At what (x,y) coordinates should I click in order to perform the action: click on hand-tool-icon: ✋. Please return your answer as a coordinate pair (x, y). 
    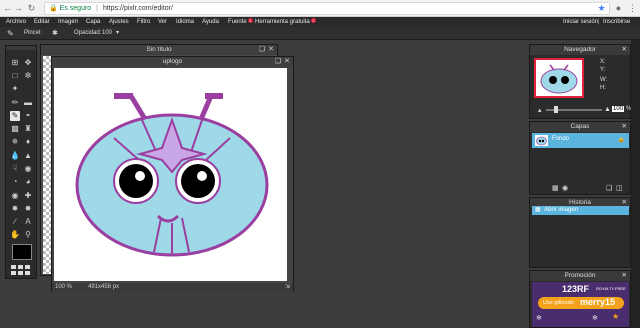
    Looking at the image, I should click on (15, 235).